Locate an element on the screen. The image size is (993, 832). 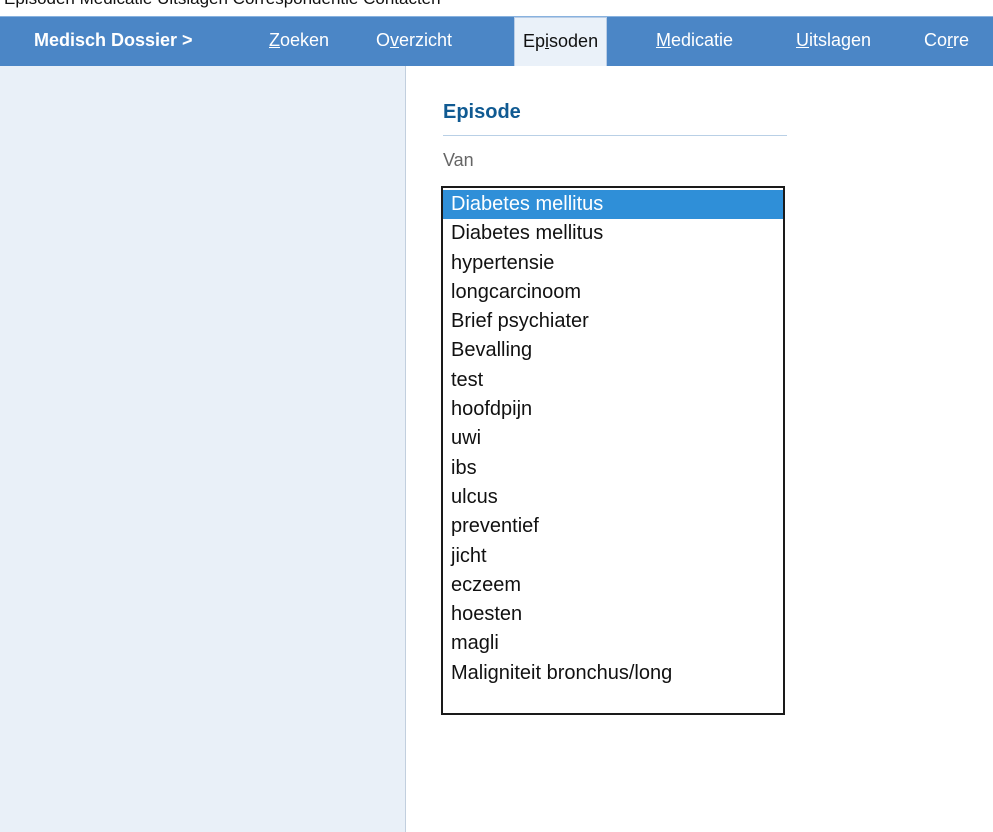
list-item: eczeem is located at coordinates (613, 585).